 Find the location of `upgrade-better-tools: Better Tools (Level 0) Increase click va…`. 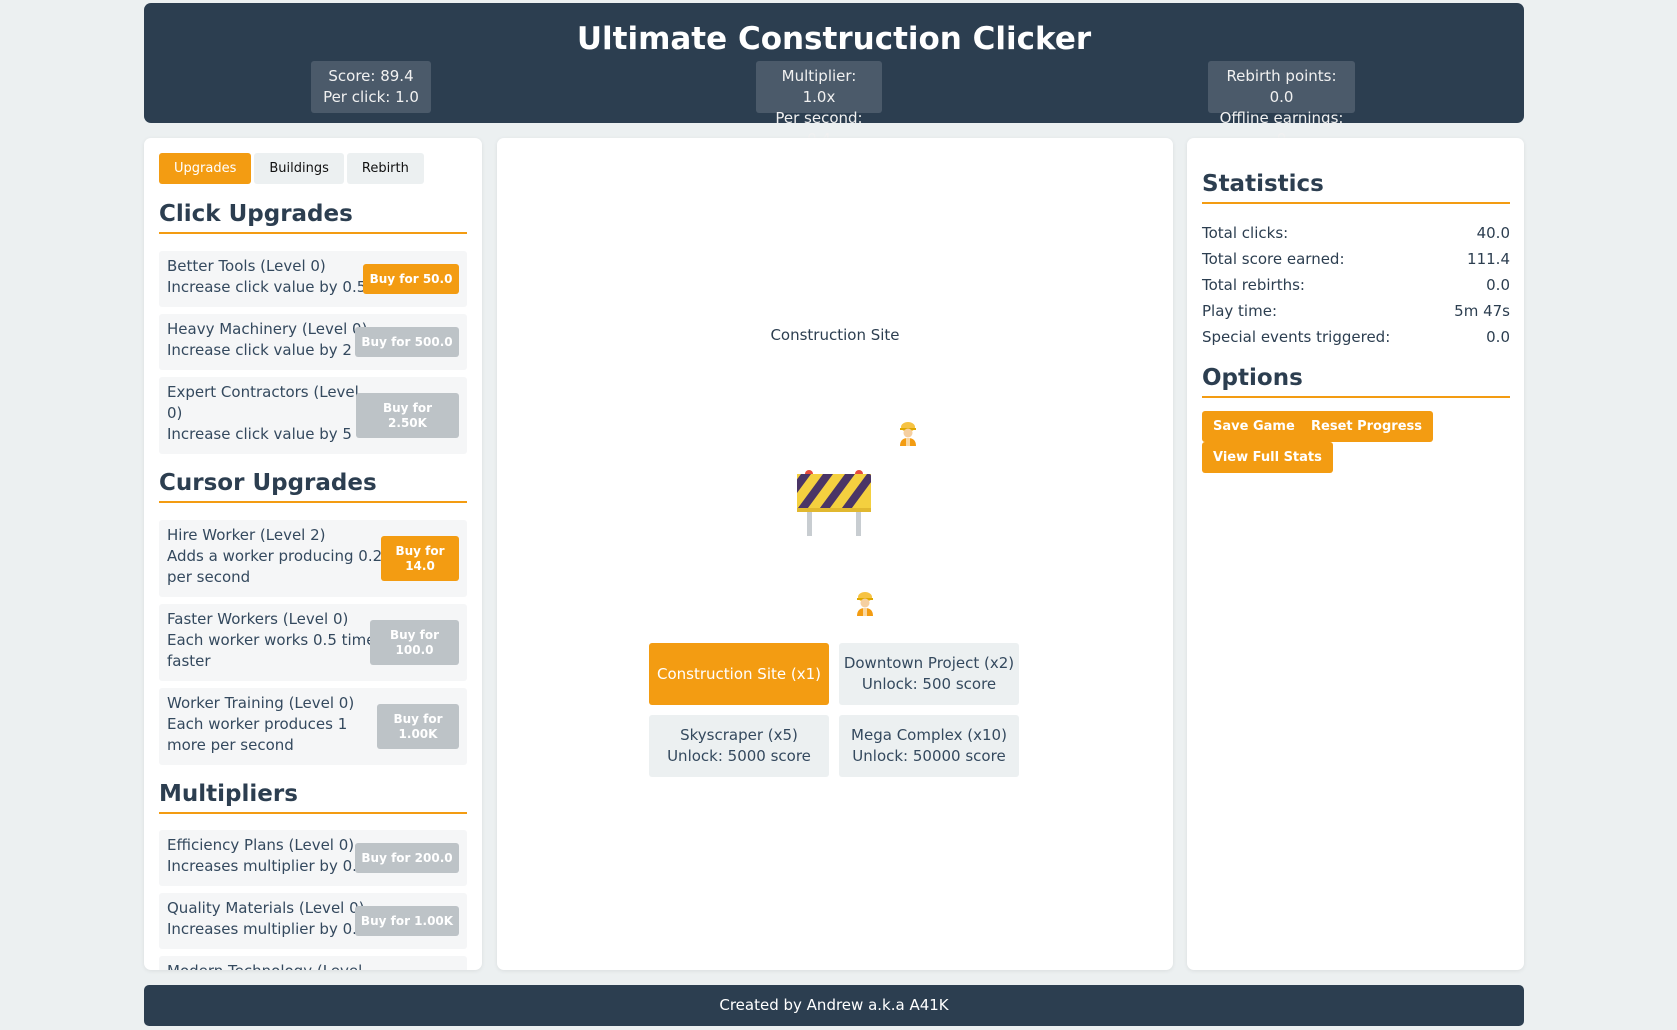

upgrade-better-tools: Better Tools (Level 0) Increase click va… is located at coordinates (313, 279).